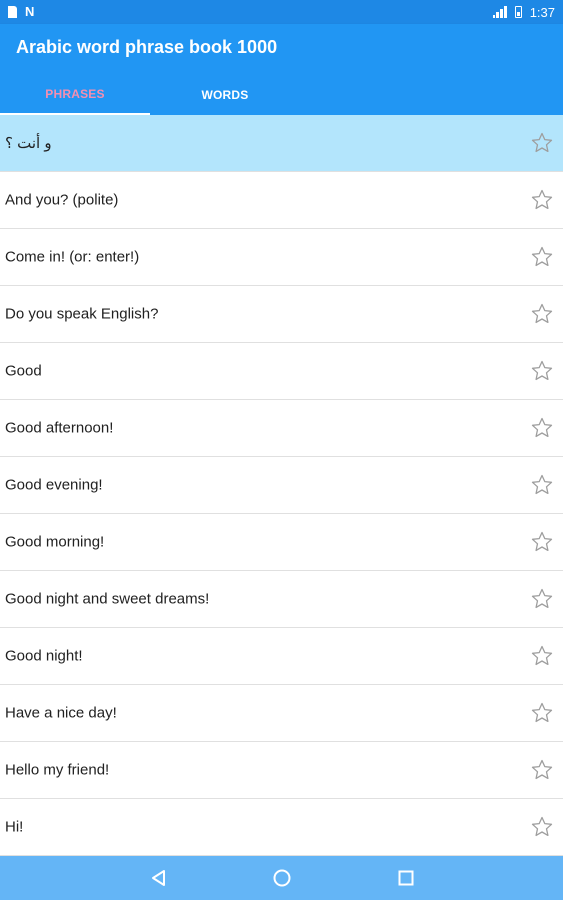 This screenshot has width=563, height=900. I want to click on tab-phrases: PHRASES, so click(75, 94).